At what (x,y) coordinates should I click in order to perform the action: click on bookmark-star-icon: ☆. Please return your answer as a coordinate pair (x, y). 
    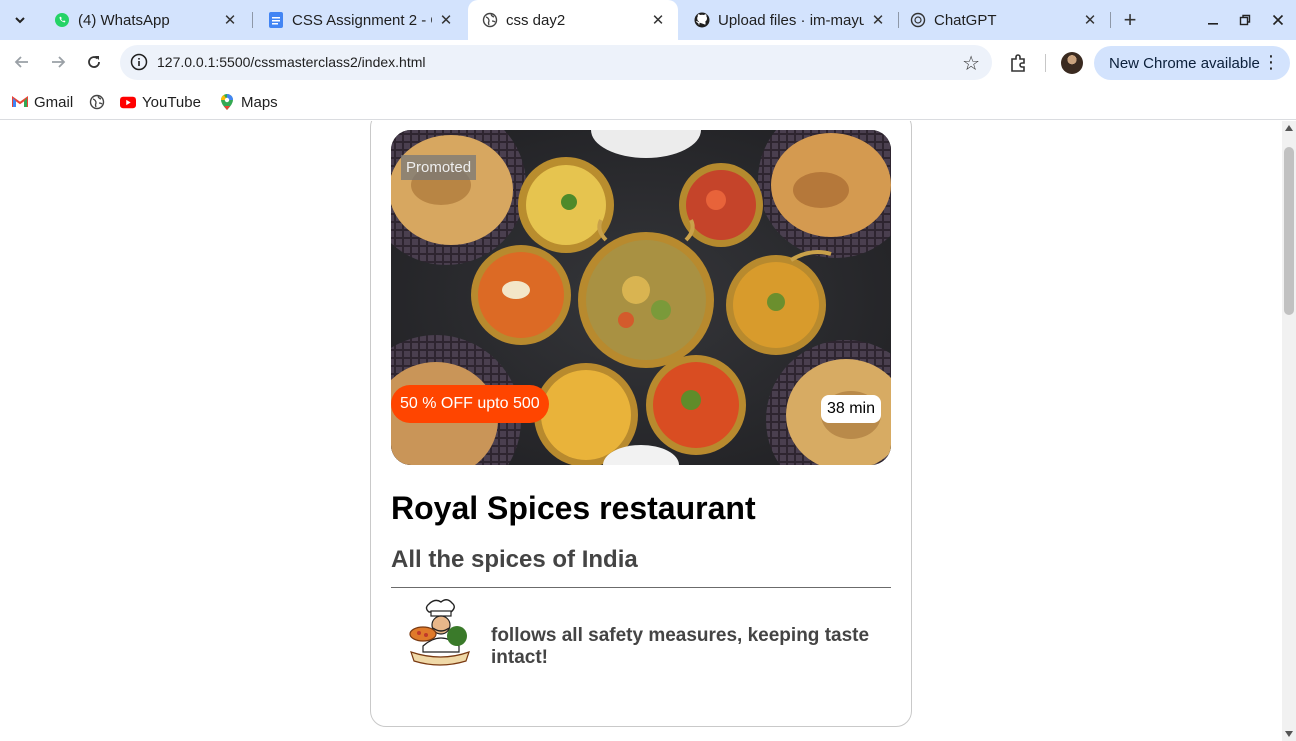
    Looking at the image, I should click on (971, 63).